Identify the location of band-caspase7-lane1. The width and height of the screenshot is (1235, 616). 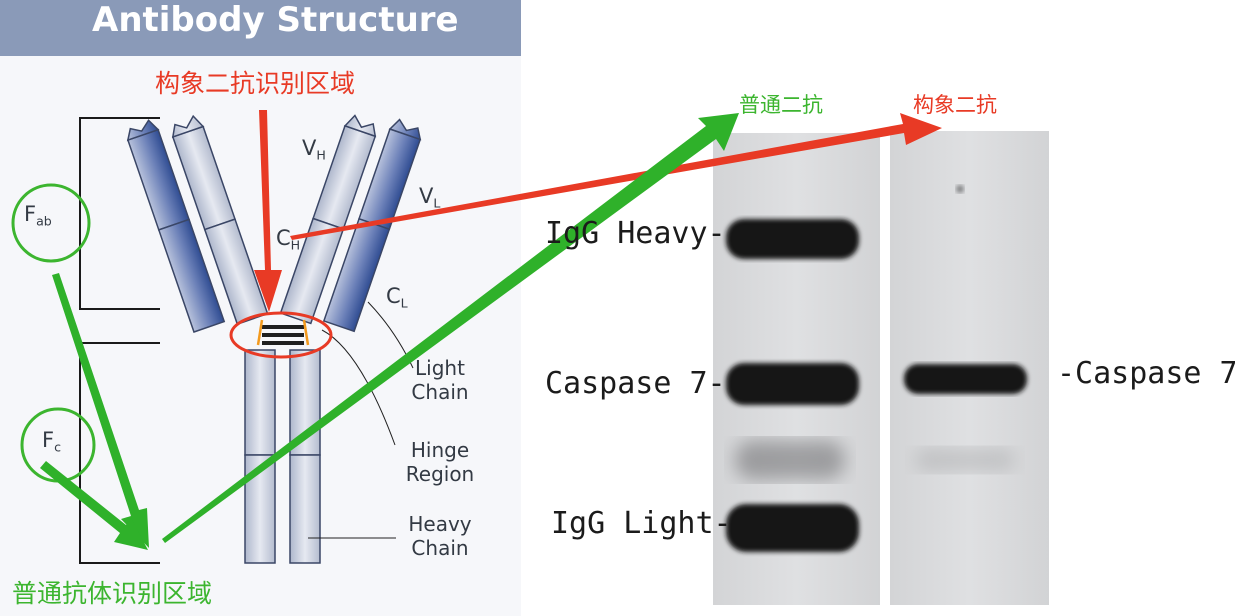
(792, 384).